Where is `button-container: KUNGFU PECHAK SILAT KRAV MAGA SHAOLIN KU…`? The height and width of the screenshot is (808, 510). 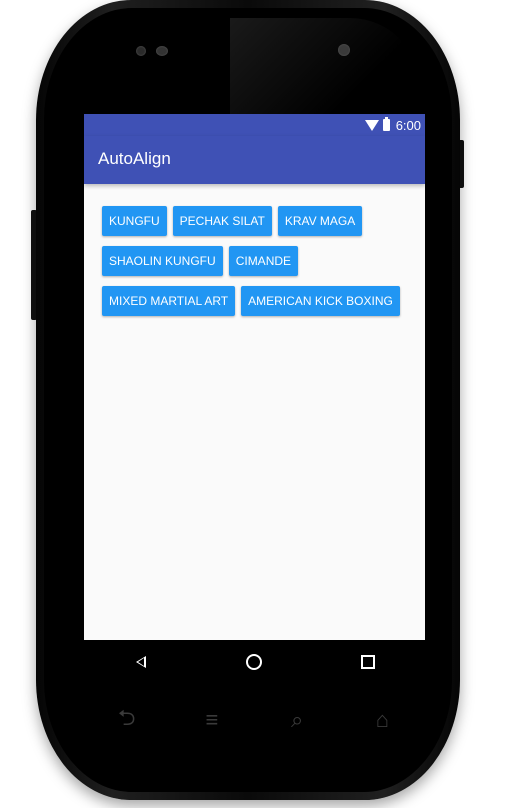
button-container: KUNGFU PECHAK SILAT KRAV MAGA SHAOLIN KU… is located at coordinates (262, 266).